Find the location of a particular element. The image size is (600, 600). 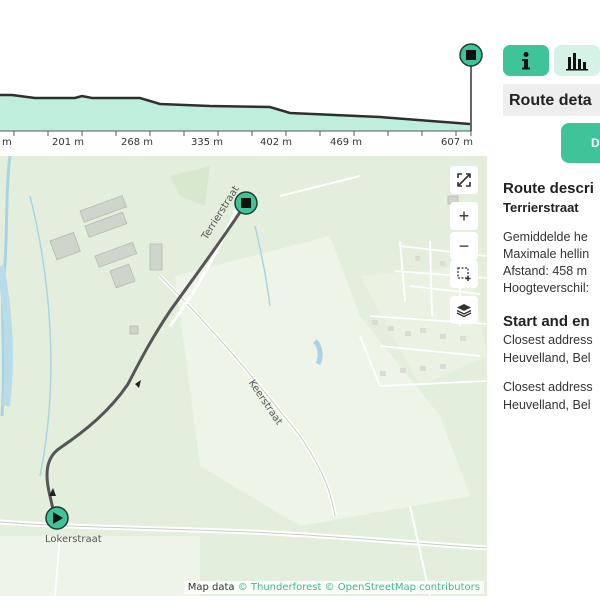

bar-chart-icon is located at coordinates (577, 61).